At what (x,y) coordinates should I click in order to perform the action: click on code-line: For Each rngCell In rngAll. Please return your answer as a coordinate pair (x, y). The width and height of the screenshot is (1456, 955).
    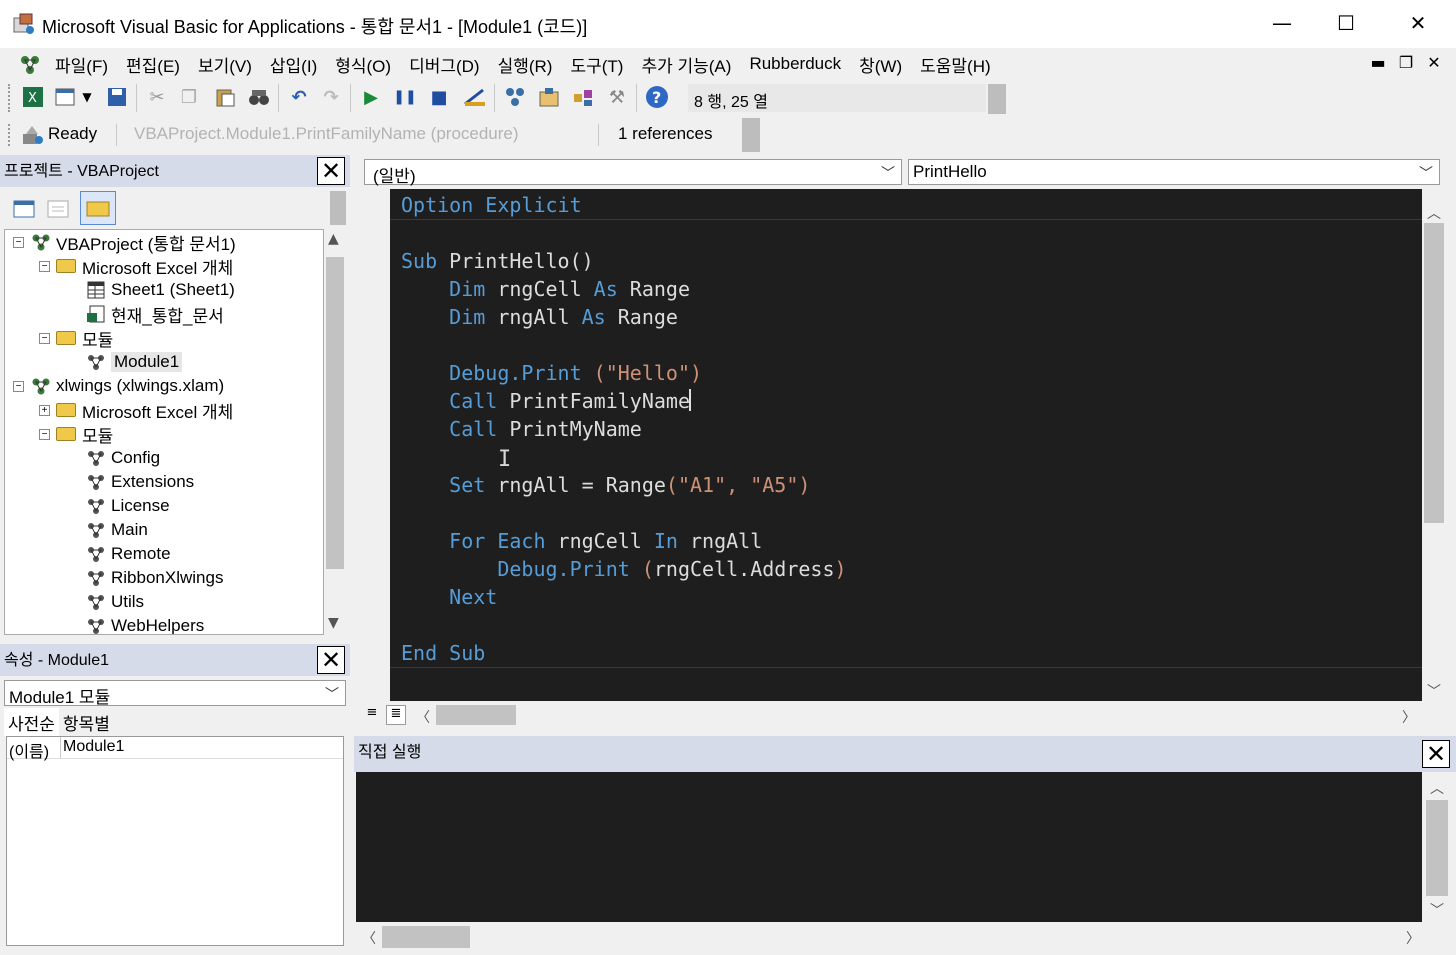
    Looking at the image, I should click on (581, 541).